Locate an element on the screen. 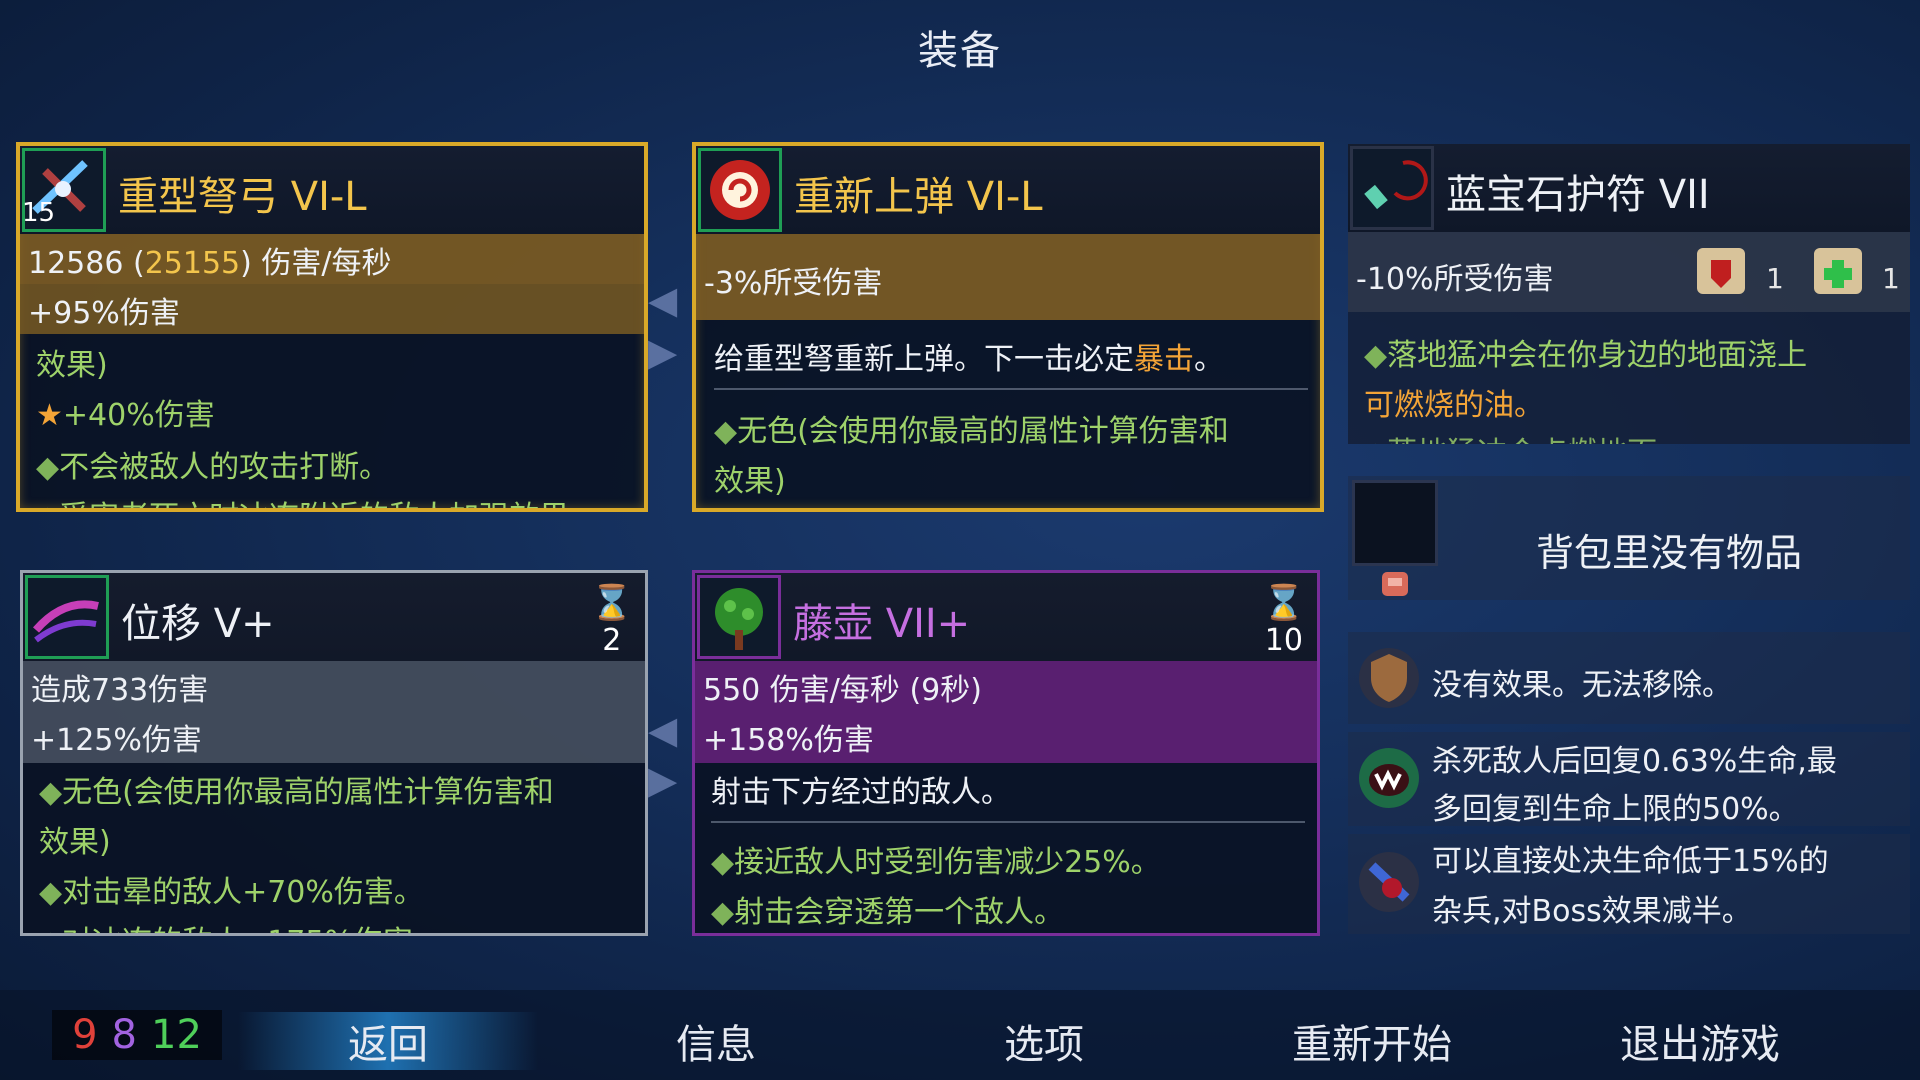 This screenshot has height=1080, width=1920. options-button: 选项 is located at coordinates (1044, 1041).